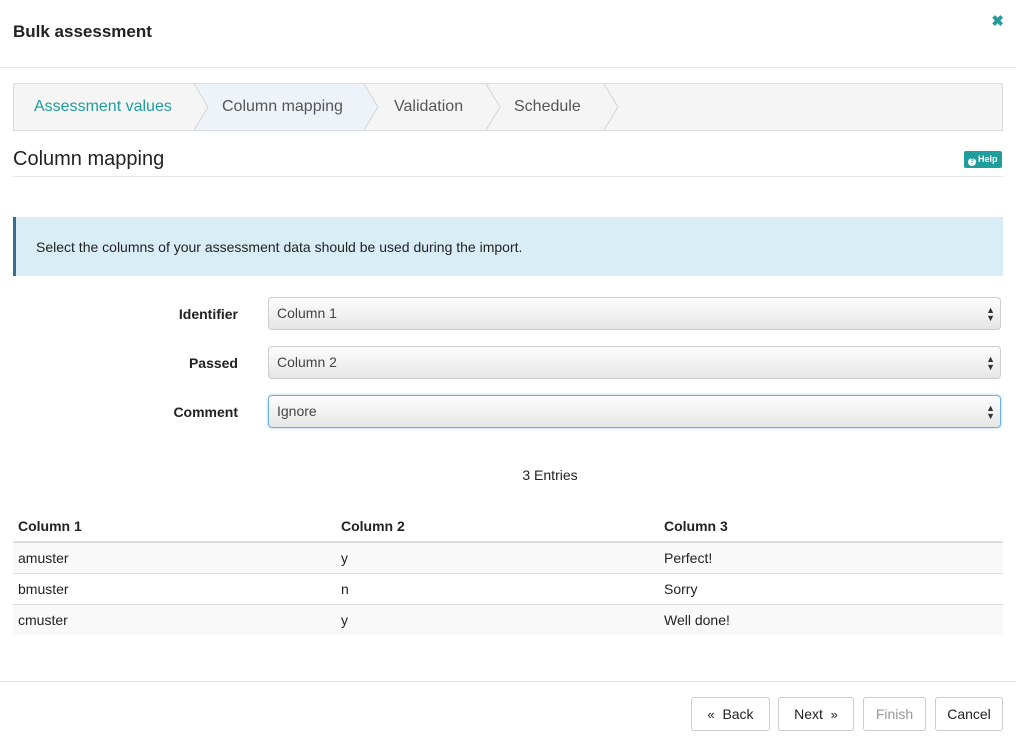  I want to click on table-cell: Perfect!, so click(831, 557).